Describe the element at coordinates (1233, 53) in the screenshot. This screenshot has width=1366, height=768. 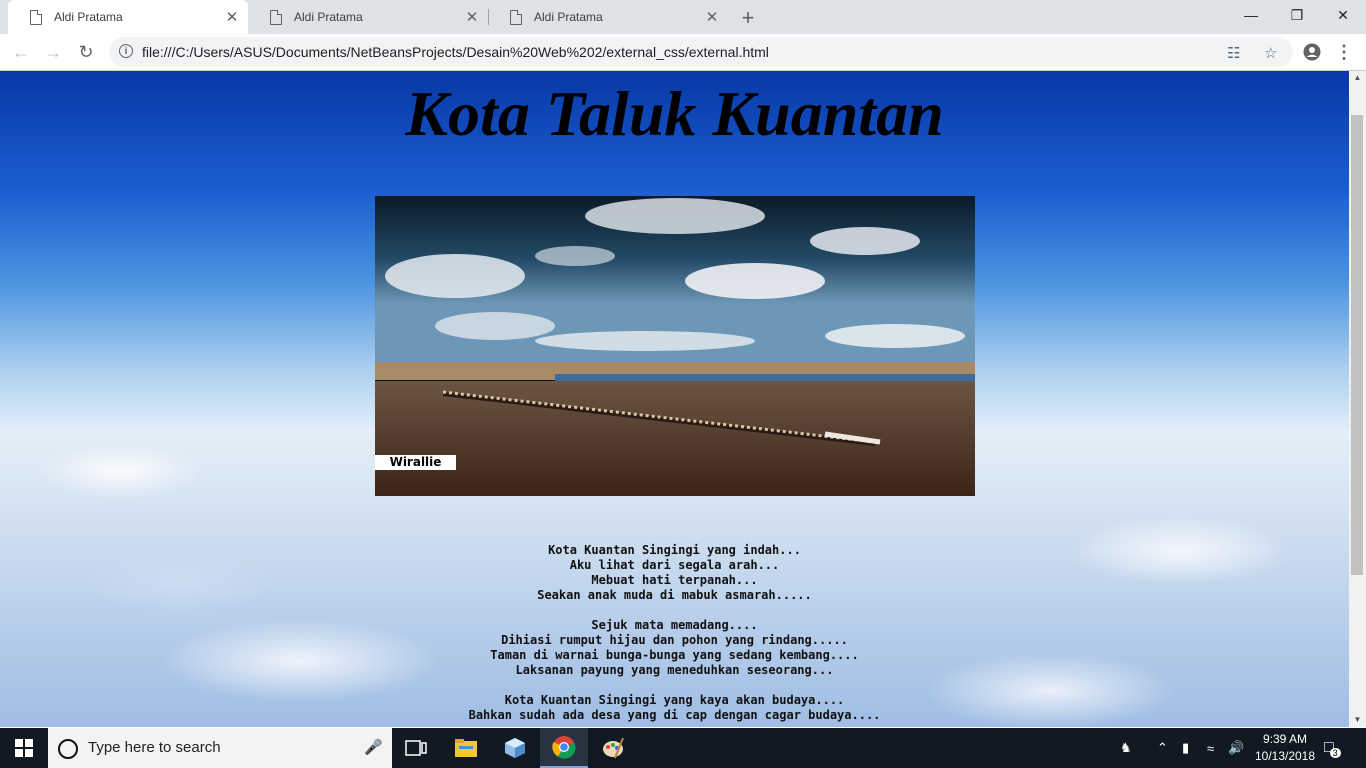
I see `translate-icon: ☷` at that location.